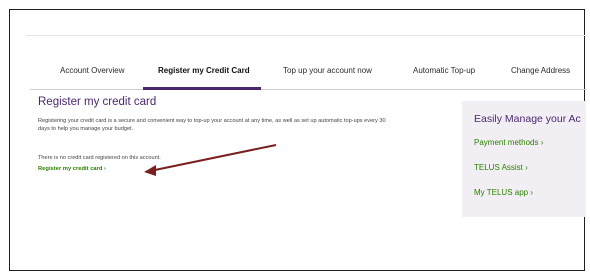 This screenshot has height=280, width=590. What do you see at coordinates (527, 119) in the screenshot?
I see `panel-title: Easily Manage your Ac` at bounding box center [527, 119].